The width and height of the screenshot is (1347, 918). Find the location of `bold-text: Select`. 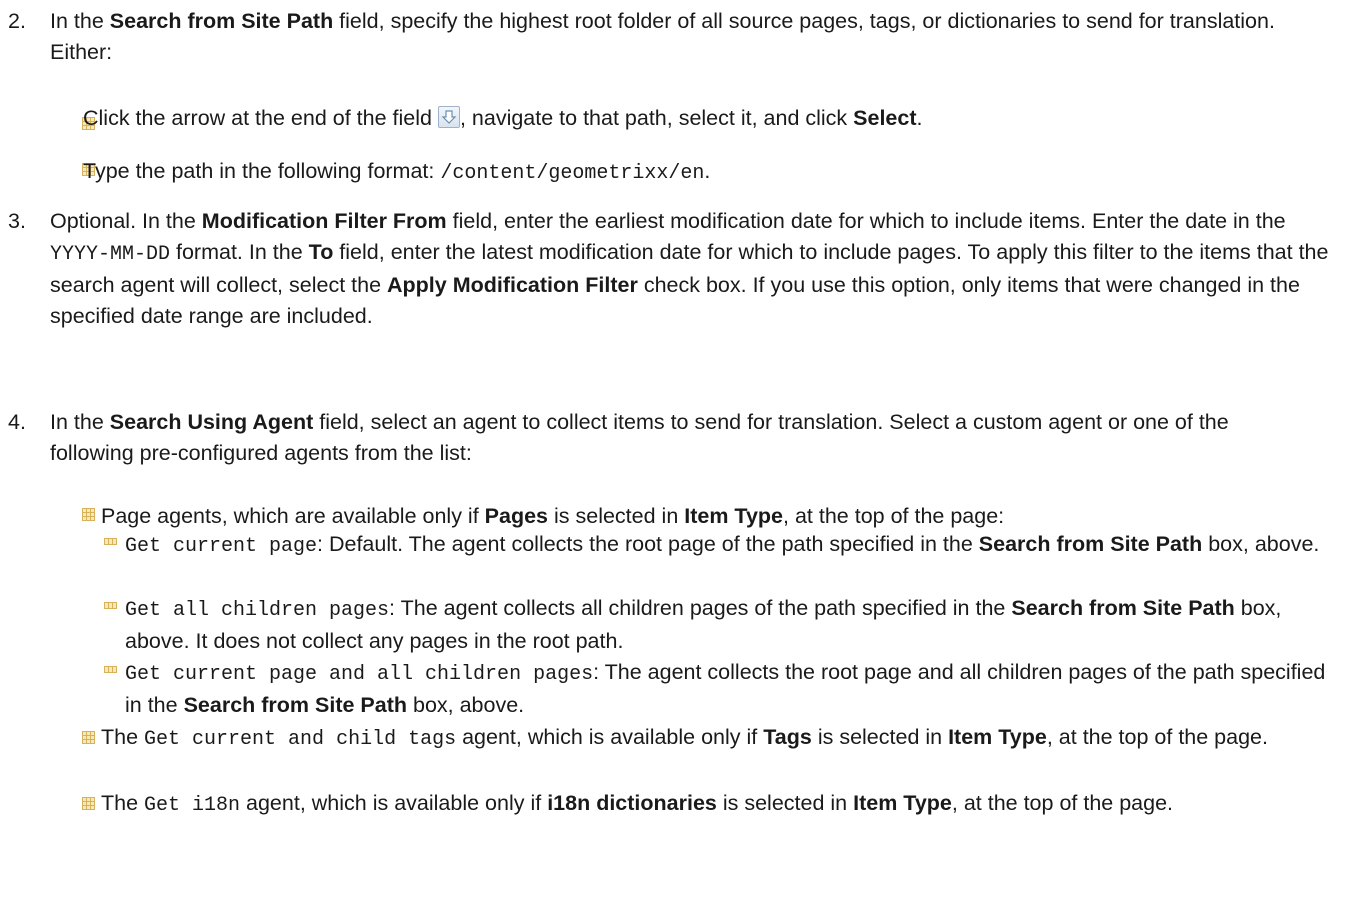

bold-text: Select is located at coordinates (885, 118).